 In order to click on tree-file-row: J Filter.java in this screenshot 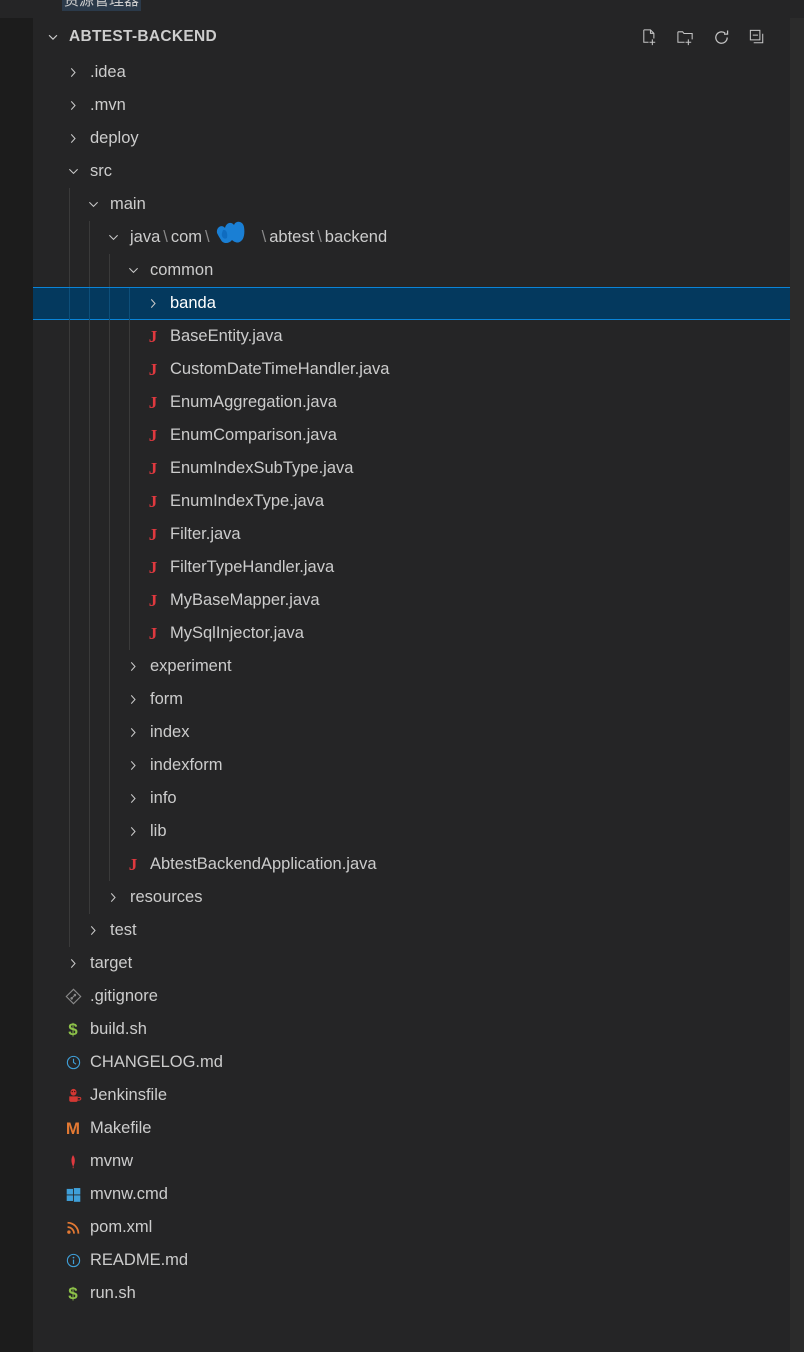, I will do `click(411, 534)`.